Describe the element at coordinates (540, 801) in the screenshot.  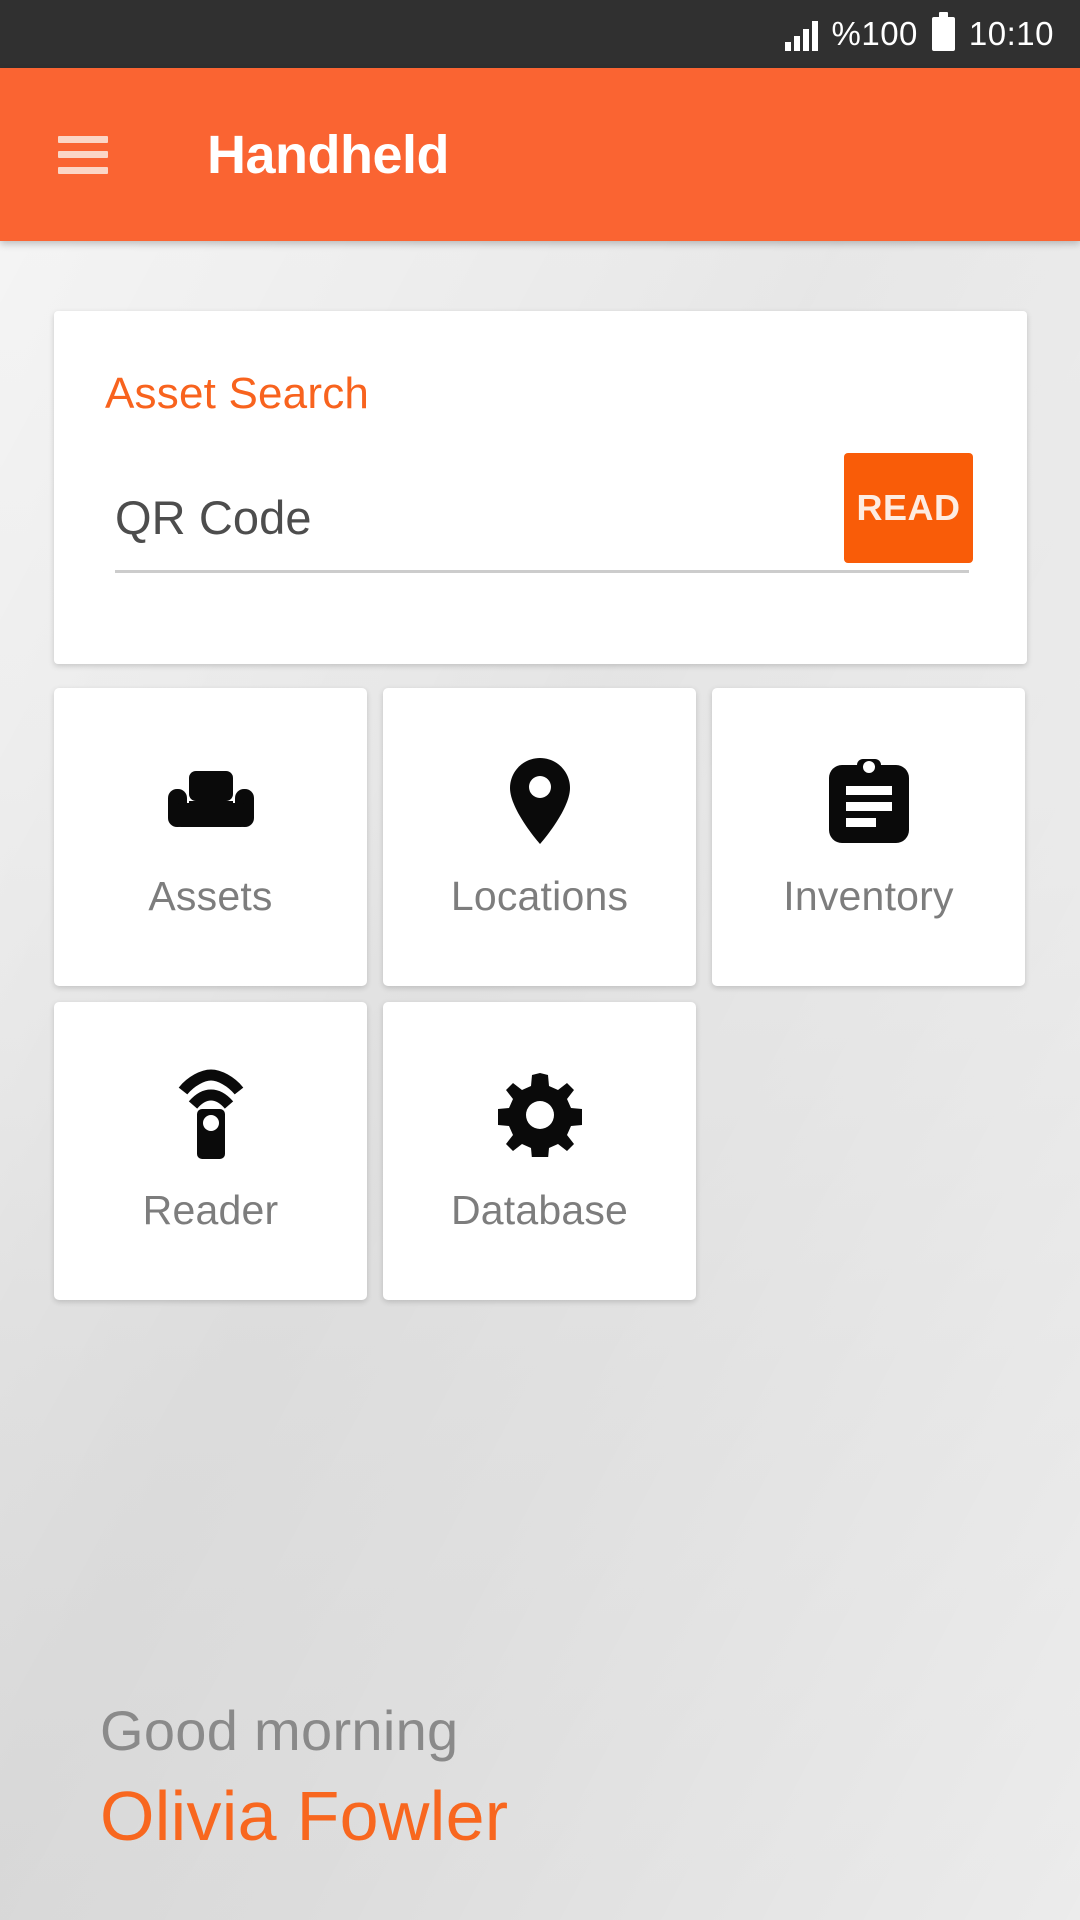
I see `map-pin-icon` at that location.